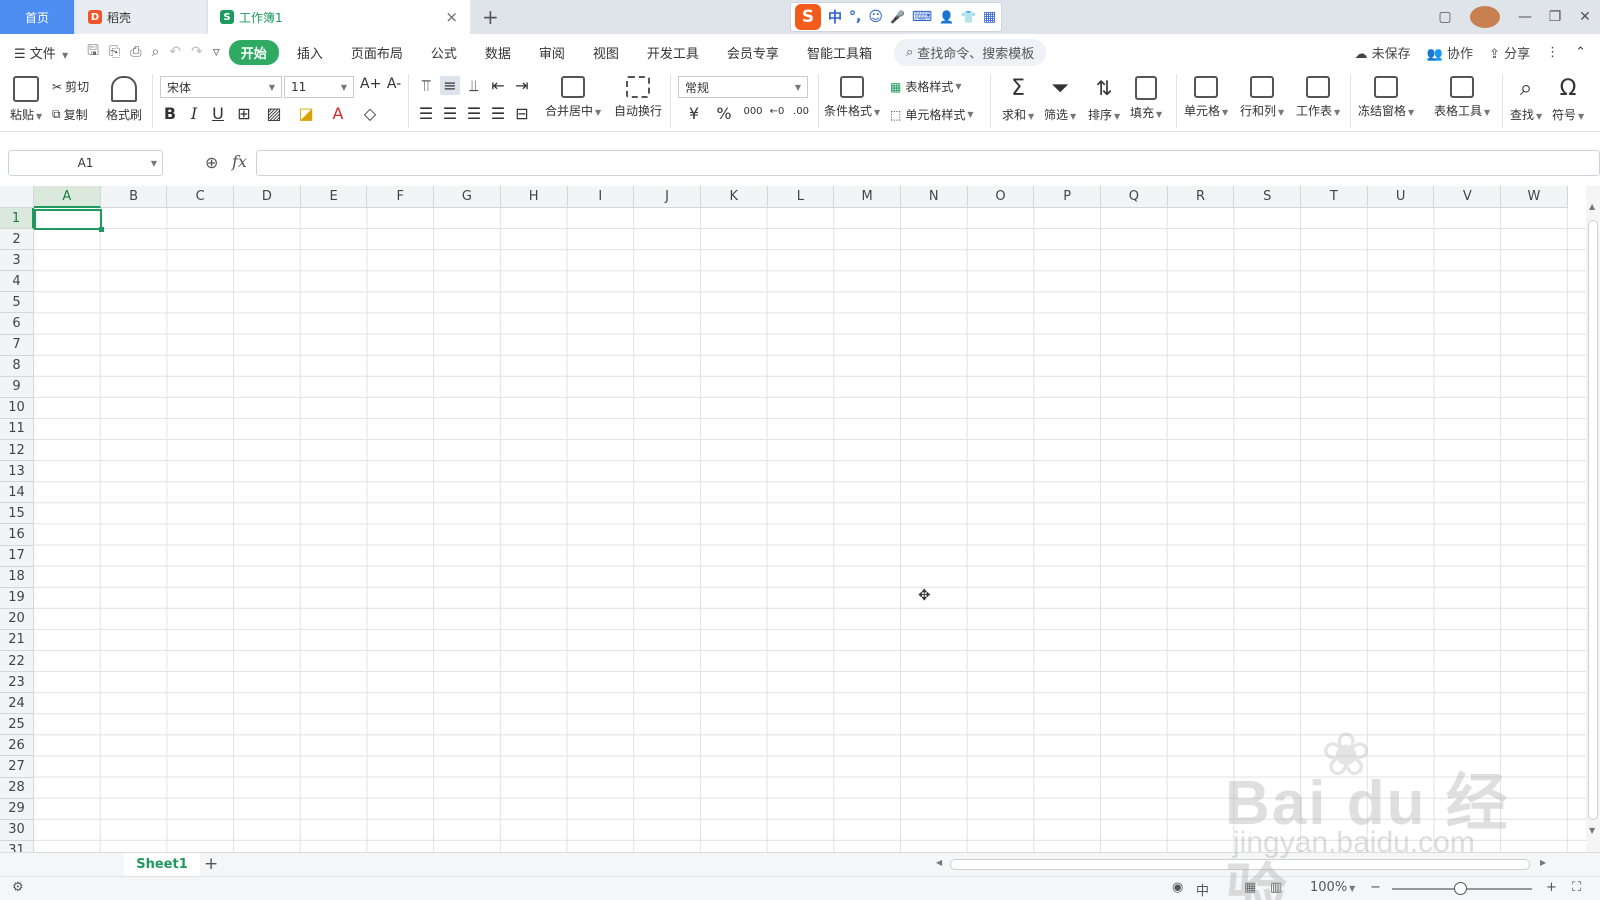 This screenshot has width=1600, height=900. I want to click on print-preview-icon: ⌕, so click(155, 52).